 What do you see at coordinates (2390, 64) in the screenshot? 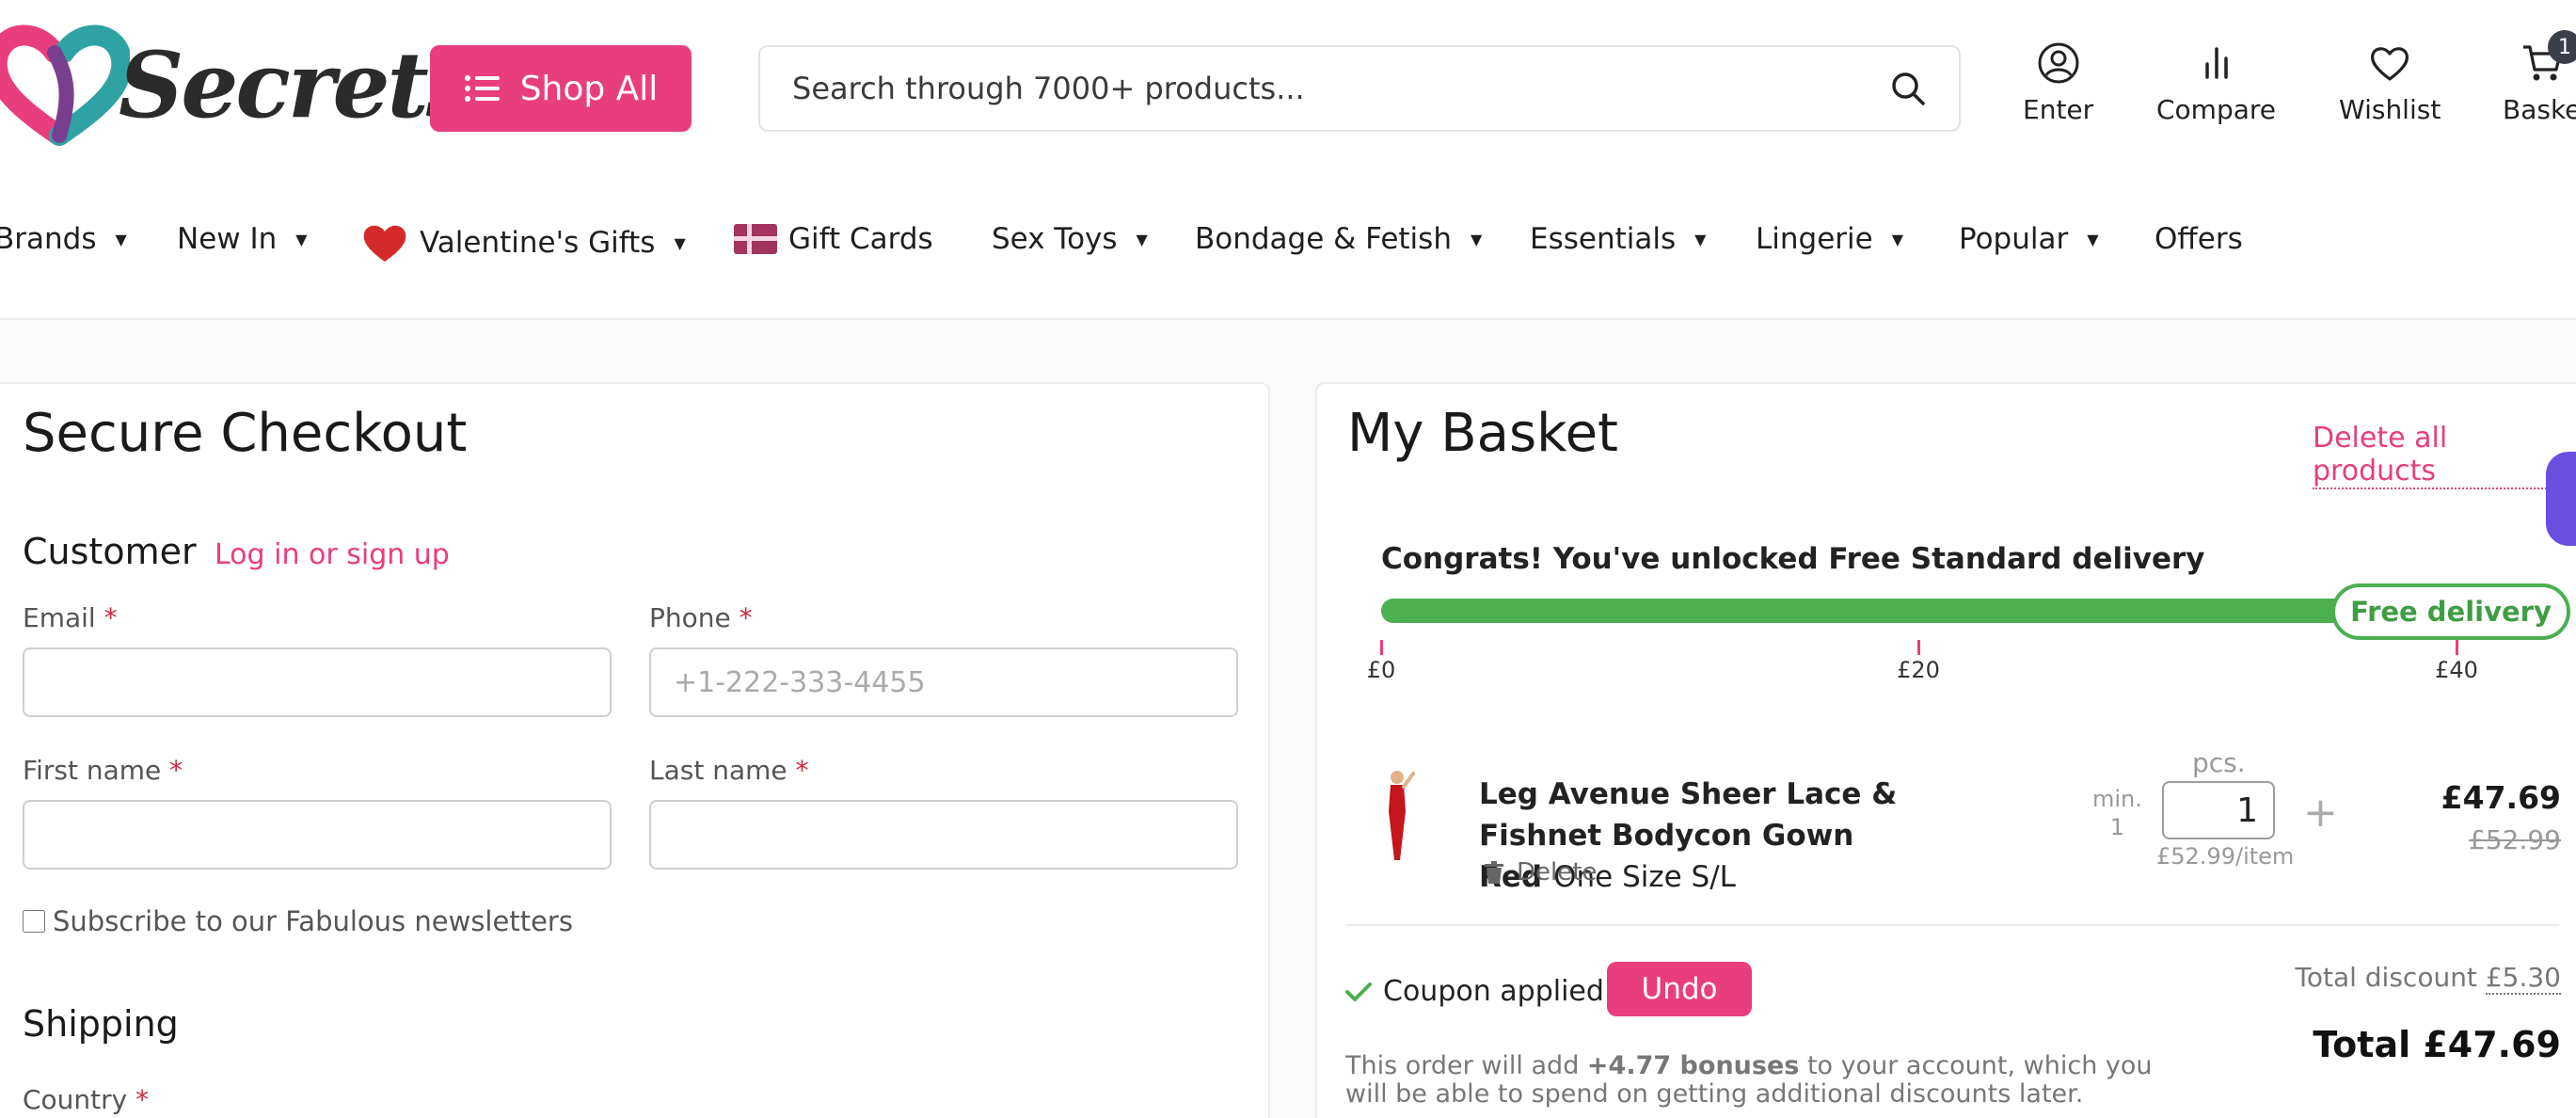
I see `heart-icon` at bounding box center [2390, 64].